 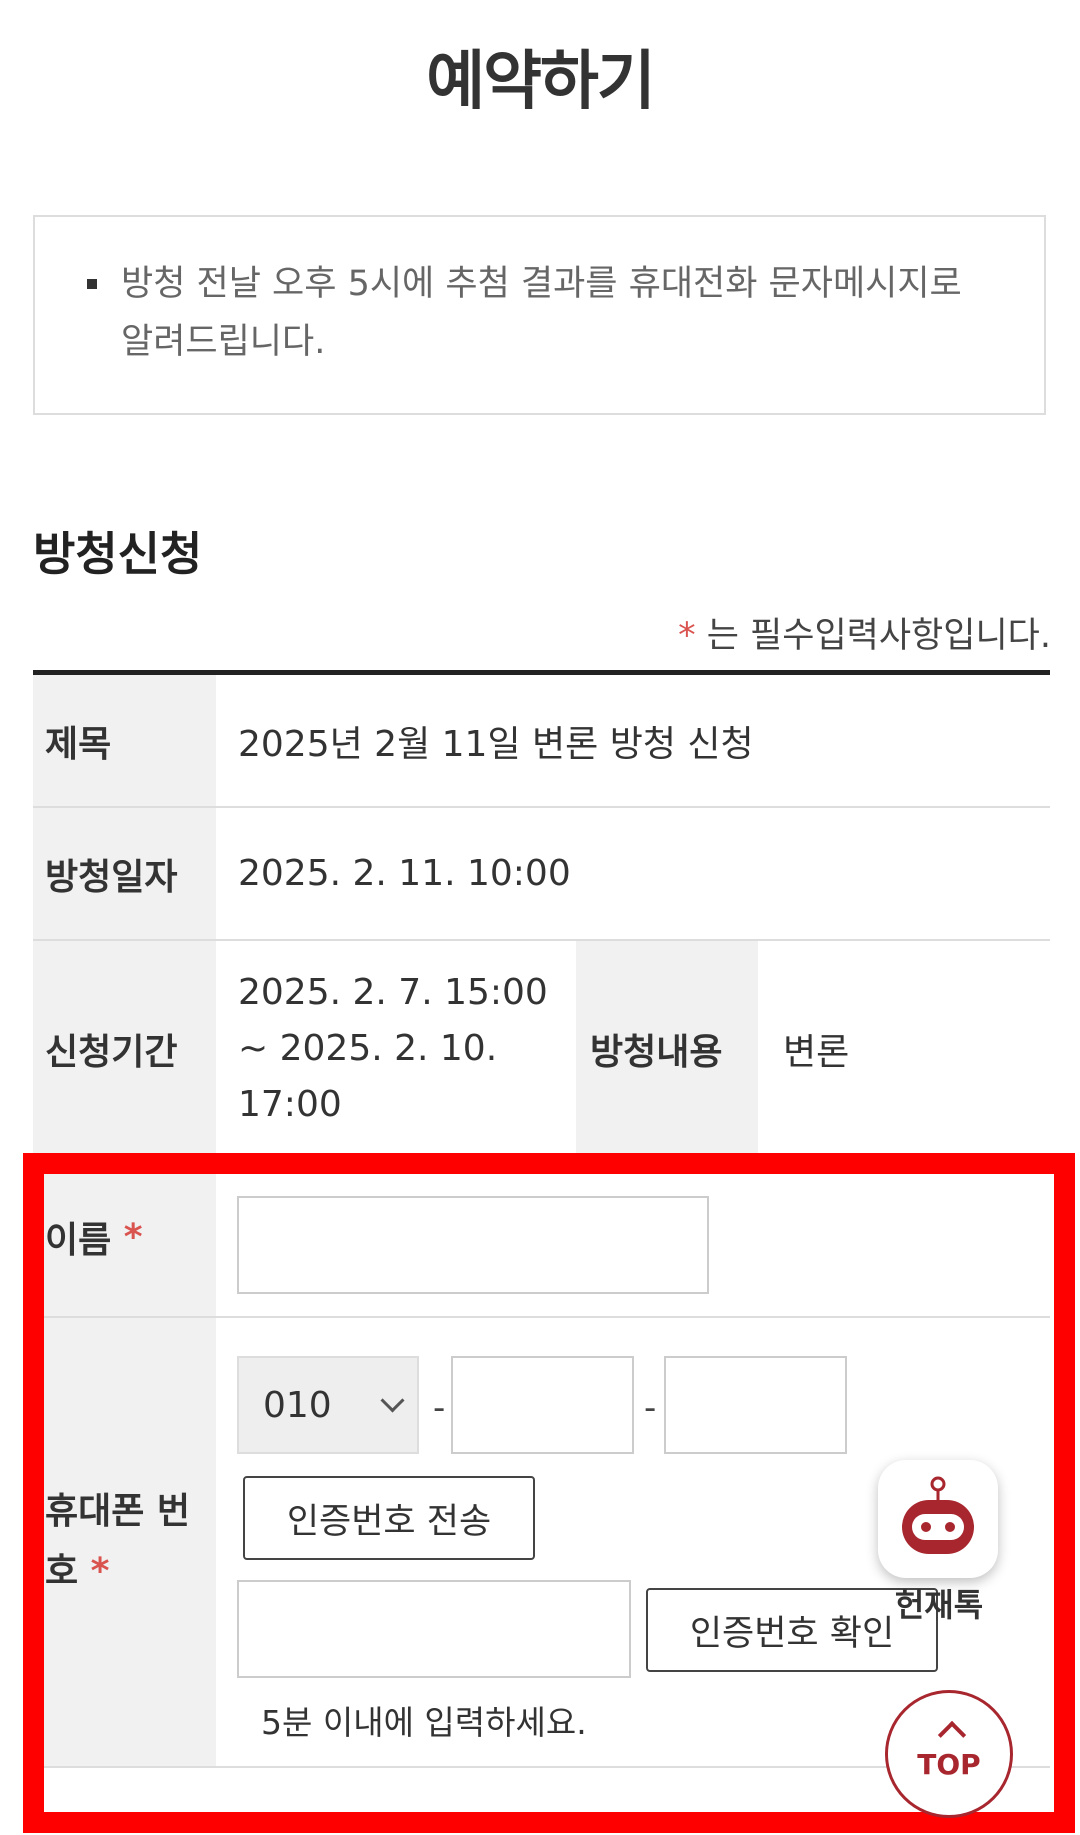 I want to click on phone-label: 휴대폰 번호 *, so click(x=124, y=1542).